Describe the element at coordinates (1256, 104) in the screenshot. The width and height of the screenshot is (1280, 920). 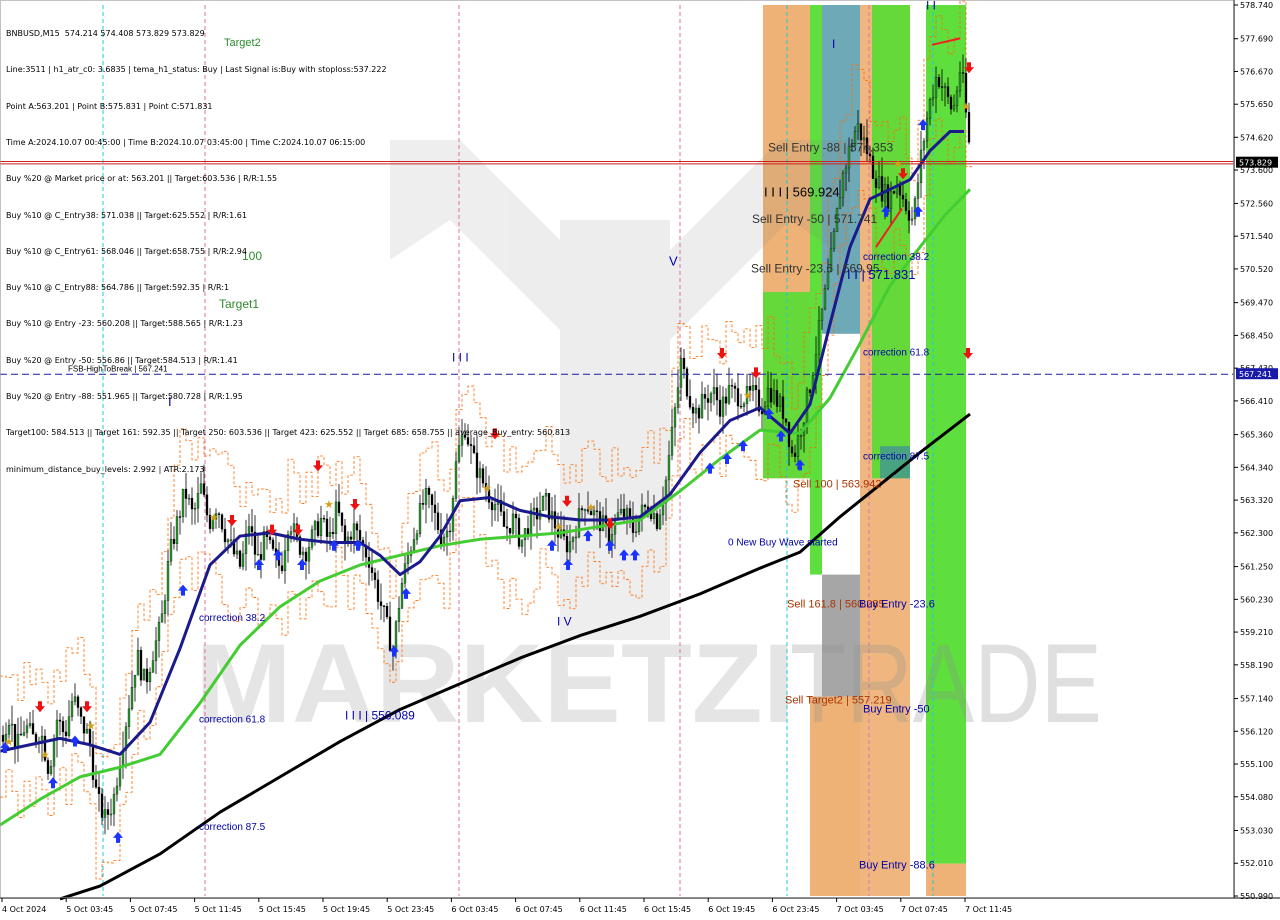
I see `y-tick-label: 575.650` at that location.